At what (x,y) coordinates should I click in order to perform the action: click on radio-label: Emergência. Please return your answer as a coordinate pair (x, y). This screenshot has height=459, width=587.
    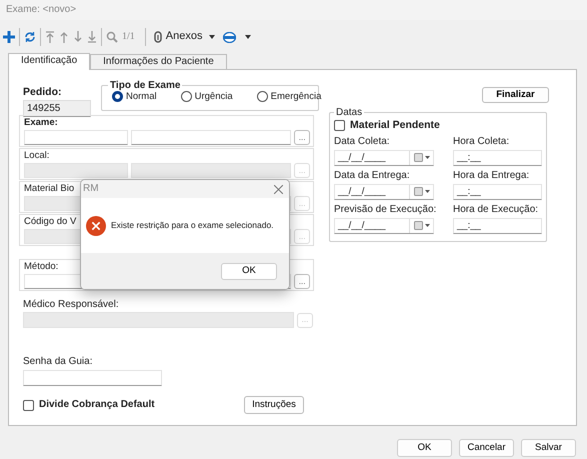
    Looking at the image, I should click on (296, 96).